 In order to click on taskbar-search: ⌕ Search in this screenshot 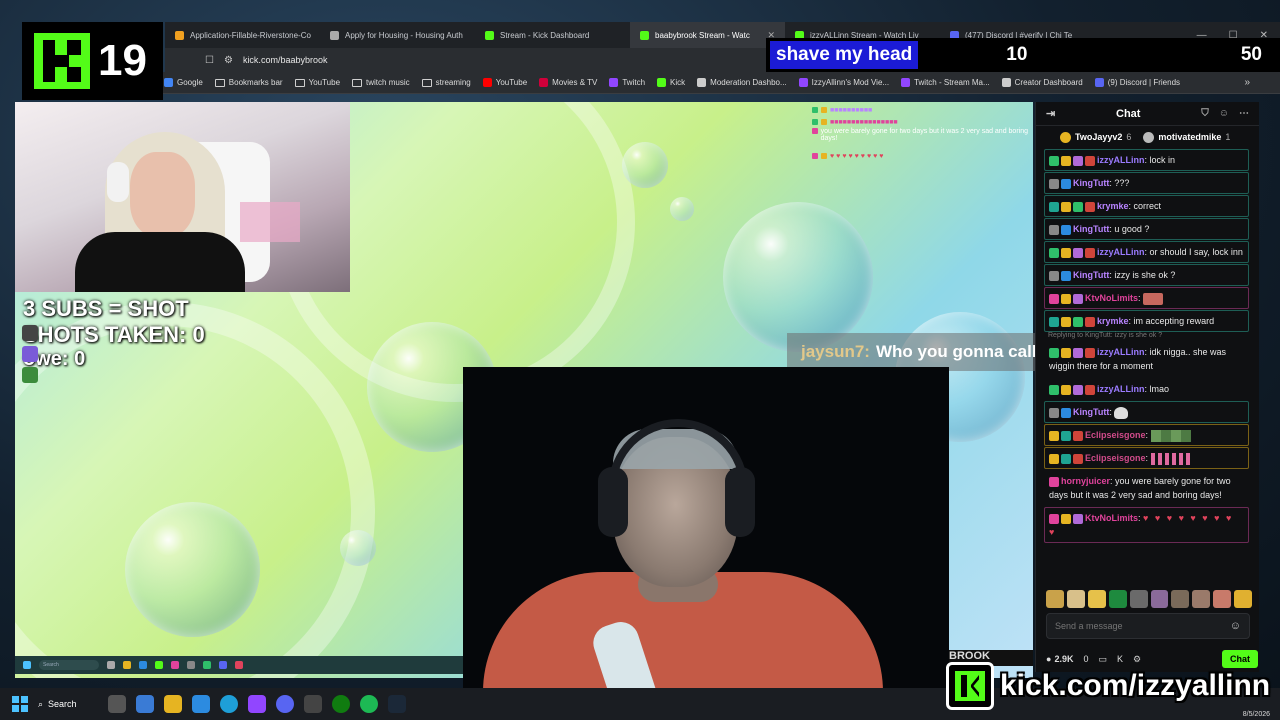, I will do `click(68, 704)`.